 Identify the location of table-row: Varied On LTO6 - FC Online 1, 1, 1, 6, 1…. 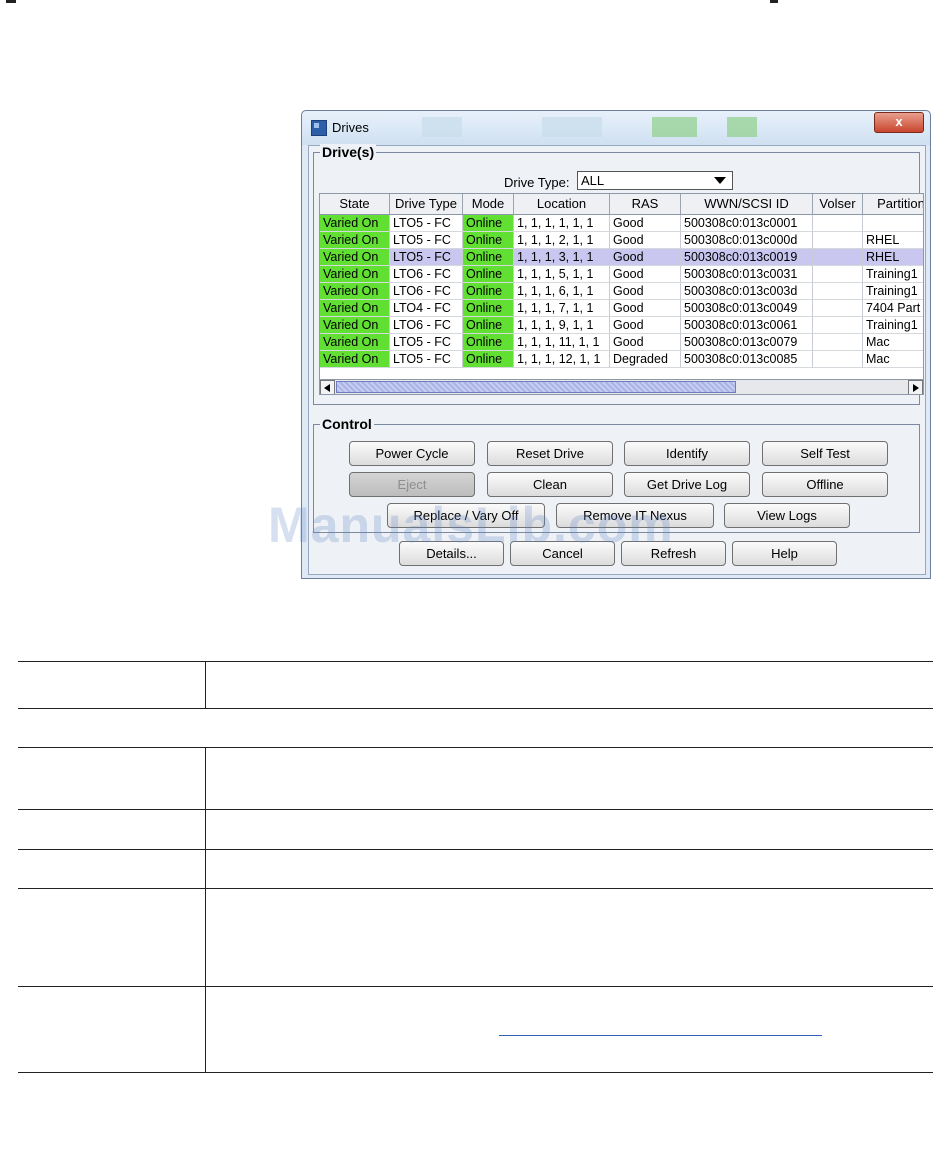
(621, 291).